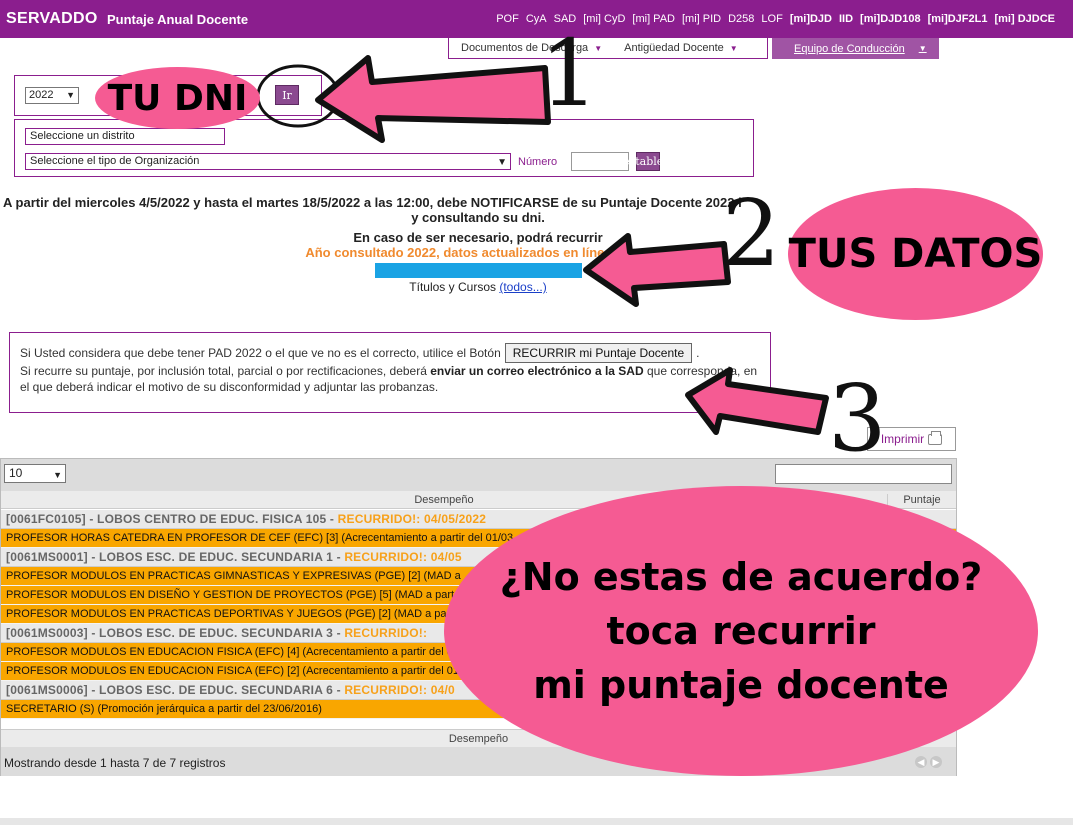 Image resolution: width=1073 pixels, height=825 pixels. I want to click on nav-iid: IID, so click(846, 19).